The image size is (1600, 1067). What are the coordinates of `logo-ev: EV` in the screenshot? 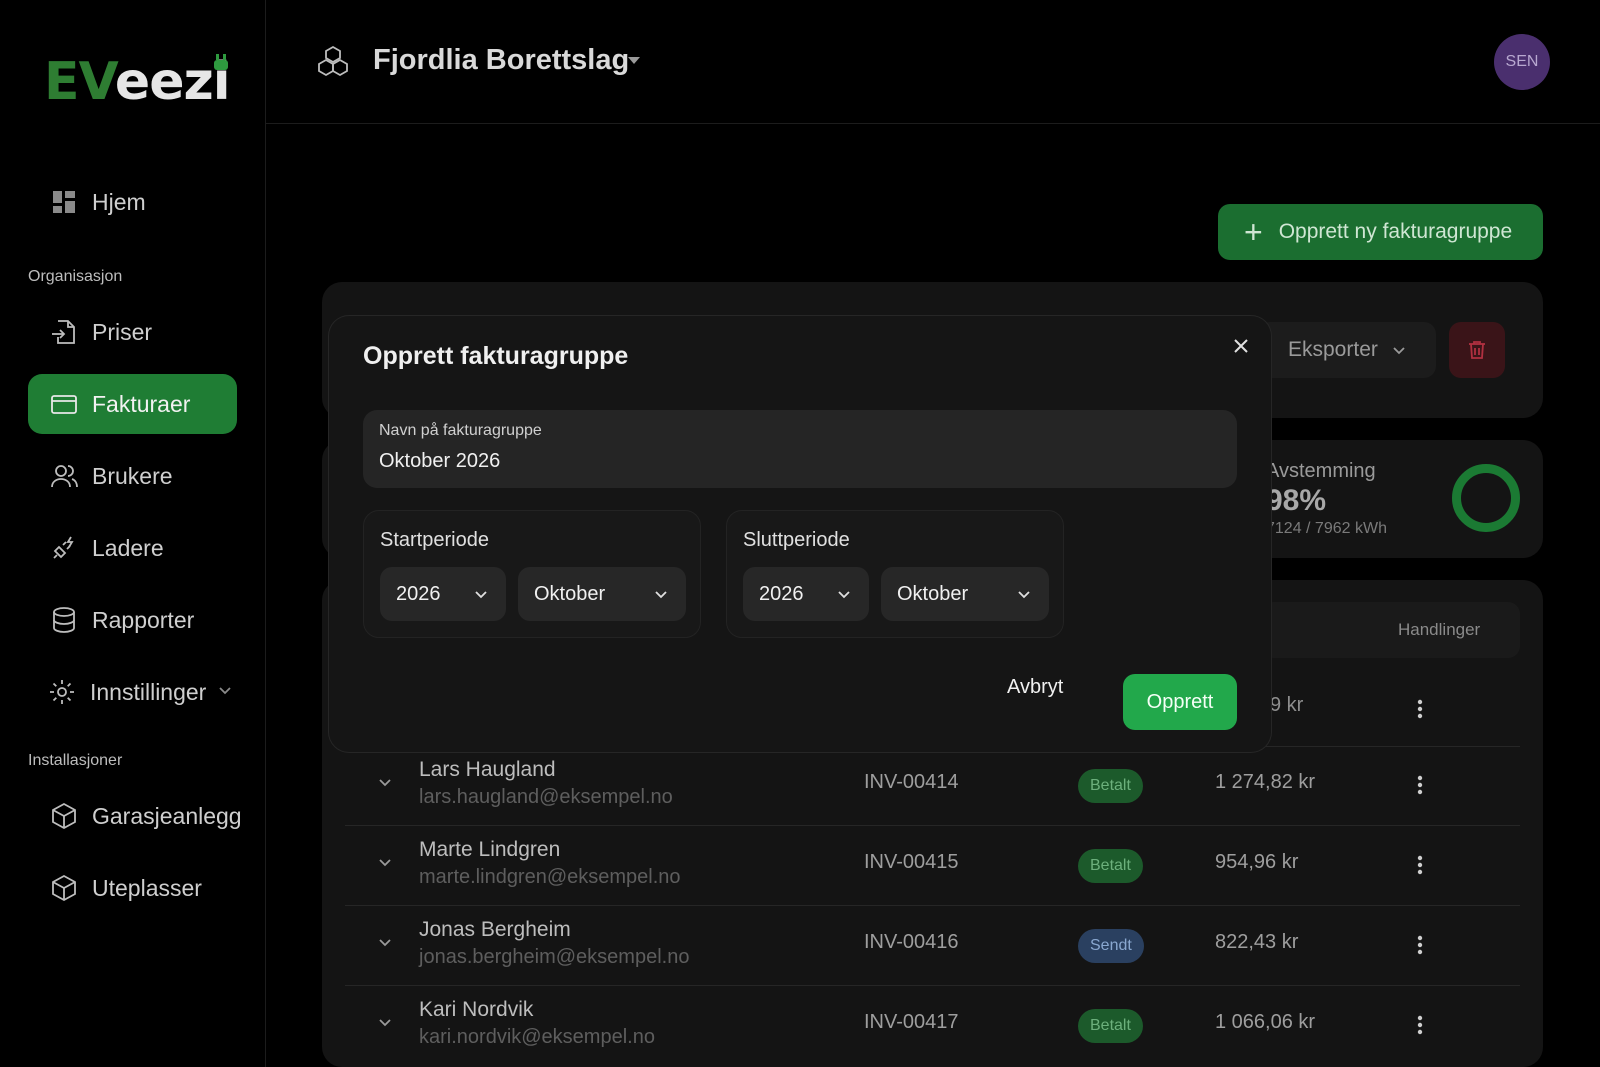 It's located at (80, 82).